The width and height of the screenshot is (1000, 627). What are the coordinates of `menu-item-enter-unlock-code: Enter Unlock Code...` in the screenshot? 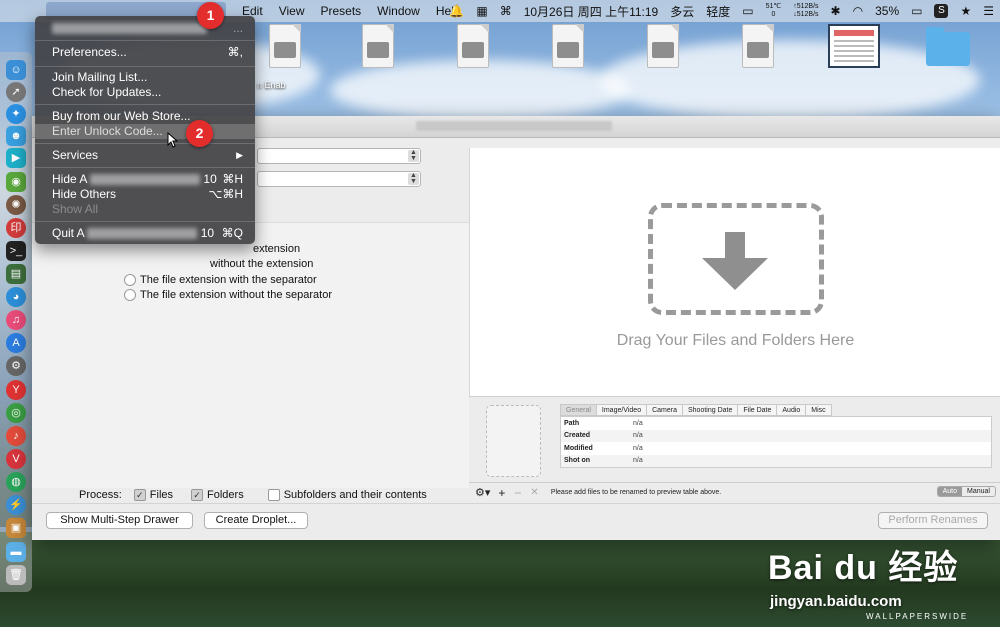 It's located at (145, 131).